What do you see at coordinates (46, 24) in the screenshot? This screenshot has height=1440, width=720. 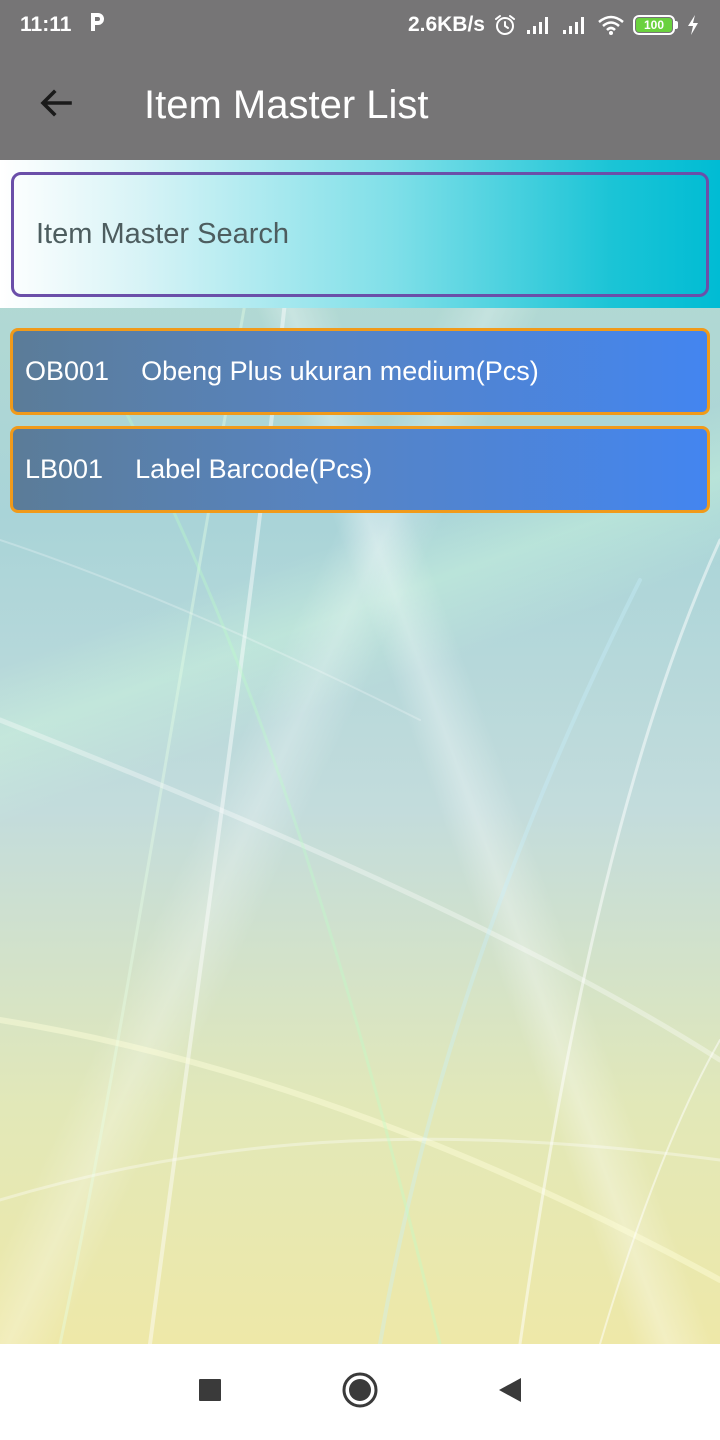 I see `status-time: 11:11` at bounding box center [46, 24].